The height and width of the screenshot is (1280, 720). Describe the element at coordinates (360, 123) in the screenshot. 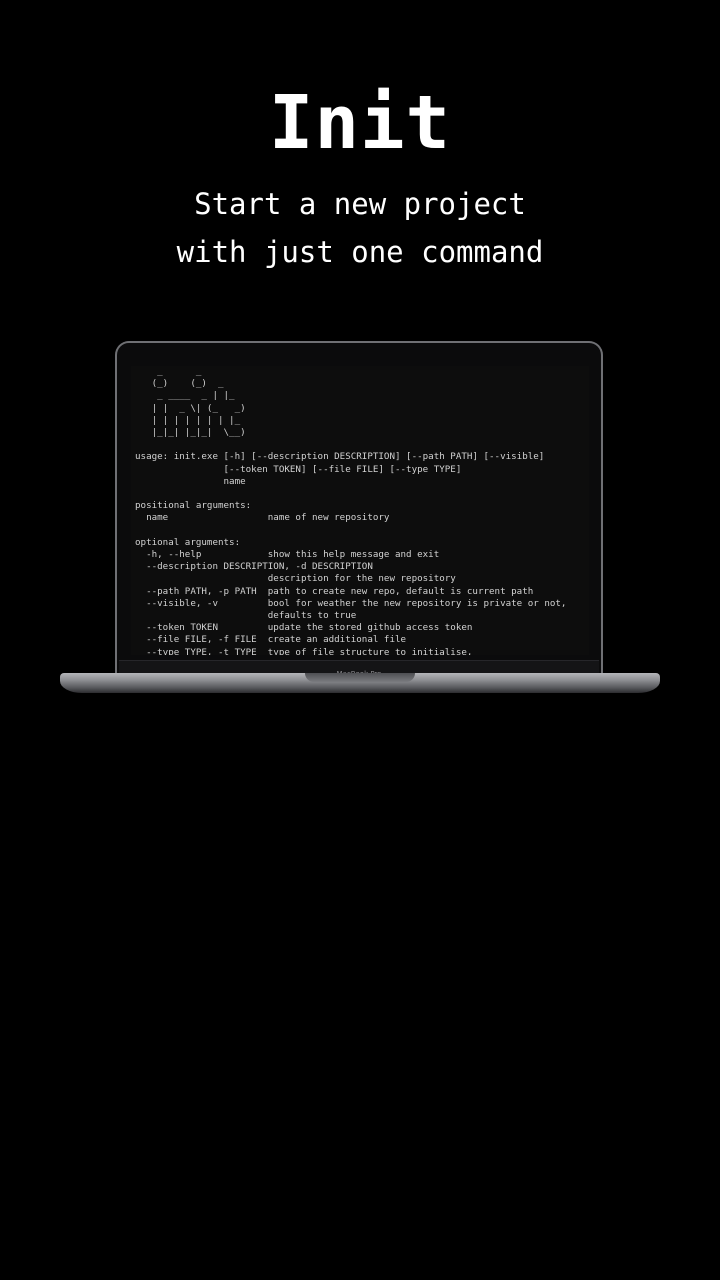

I see `page-title: Init` at that location.